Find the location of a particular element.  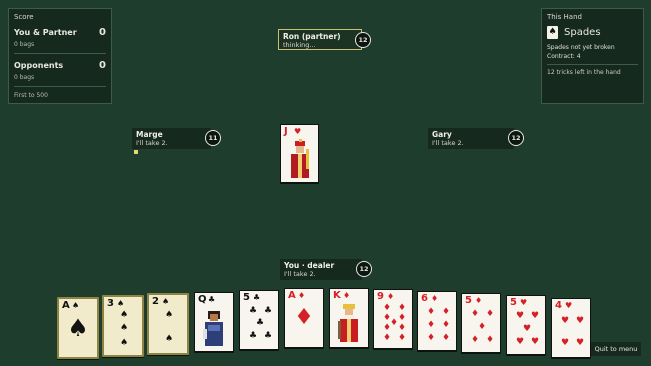

player-name: Ron (partner) is located at coordinates (312, 36).